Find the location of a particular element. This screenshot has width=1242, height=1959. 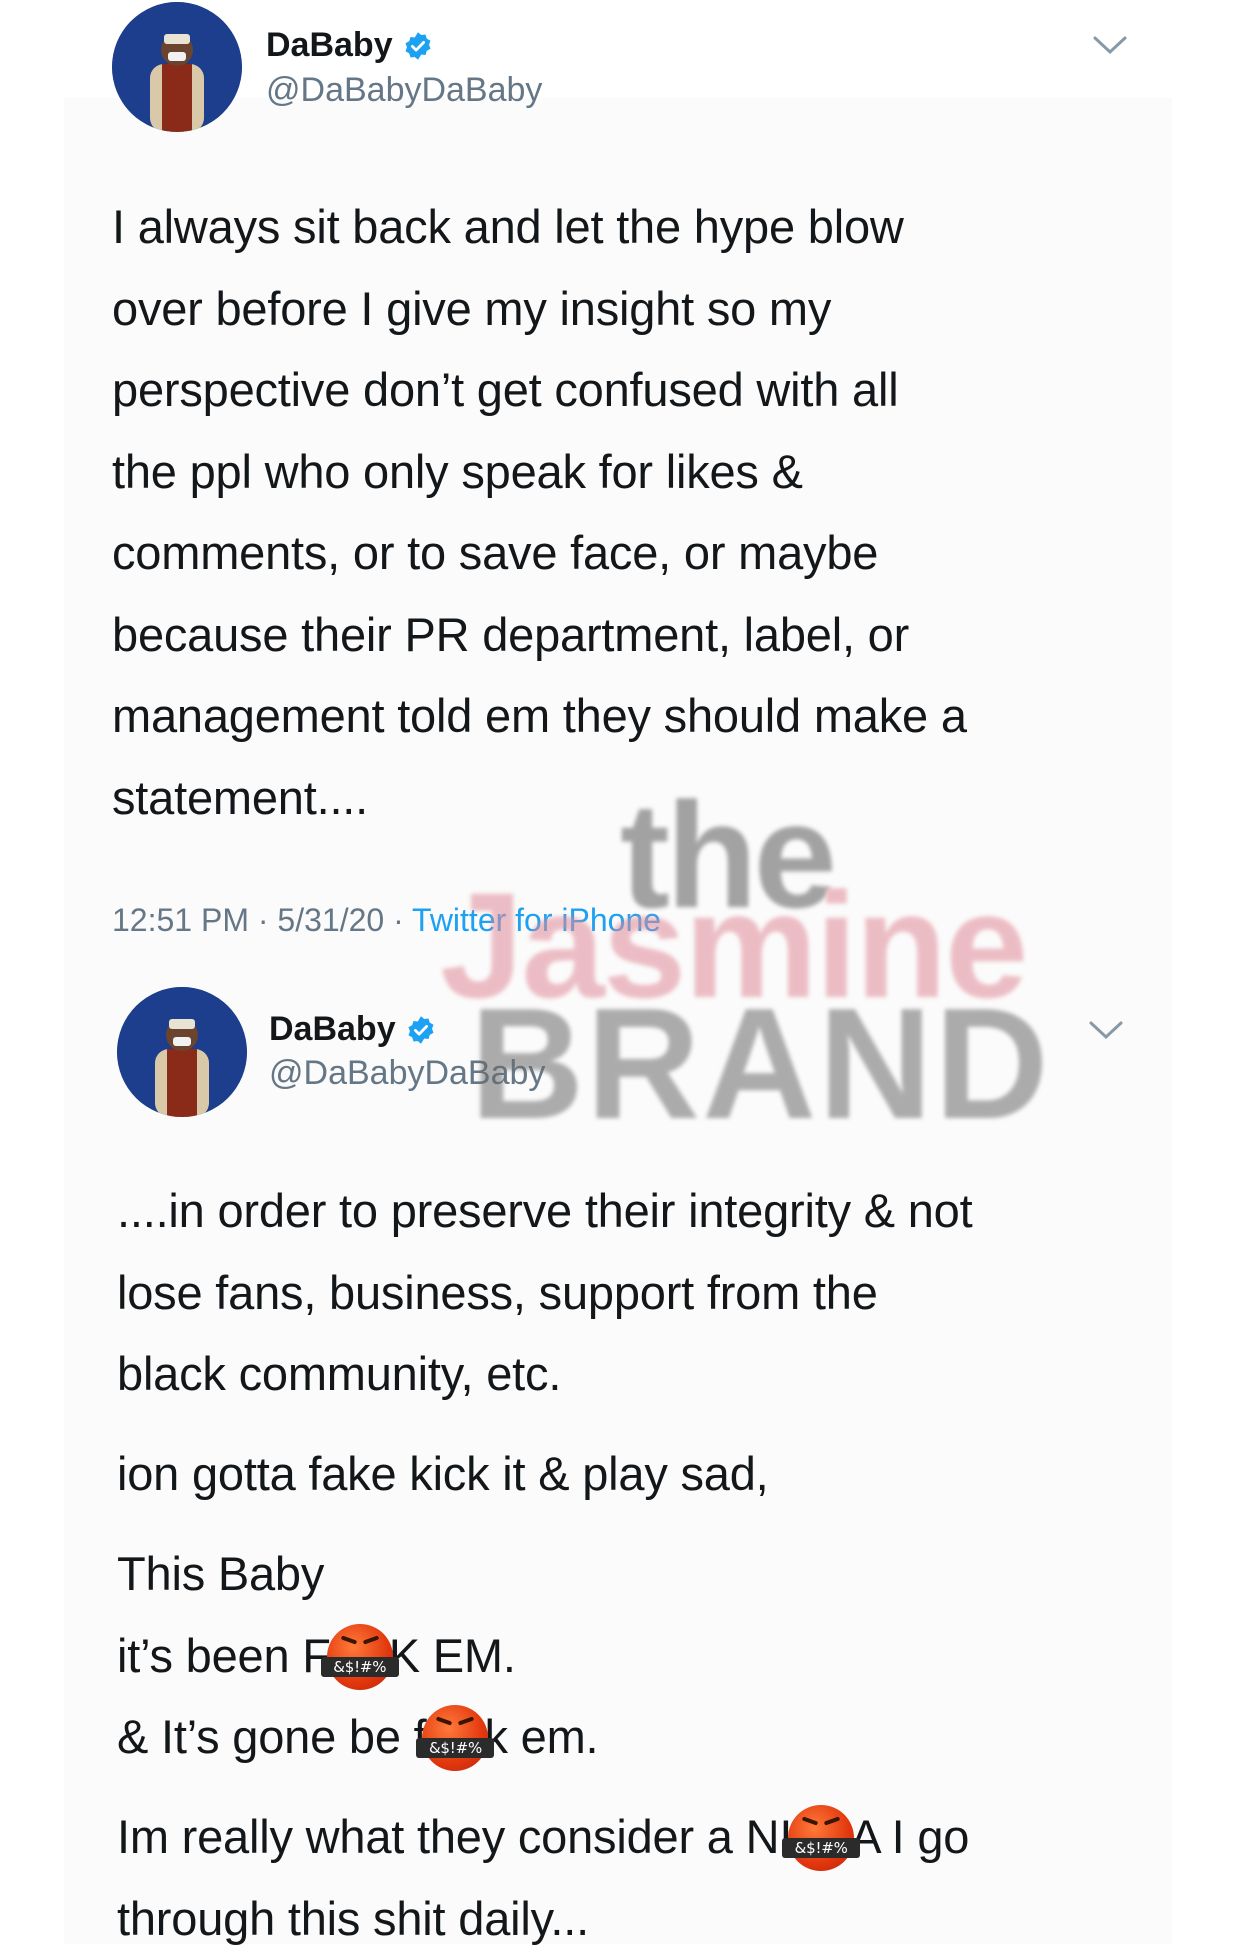

tweet-line: management told em they should make a is located at coordinates (539, 716).